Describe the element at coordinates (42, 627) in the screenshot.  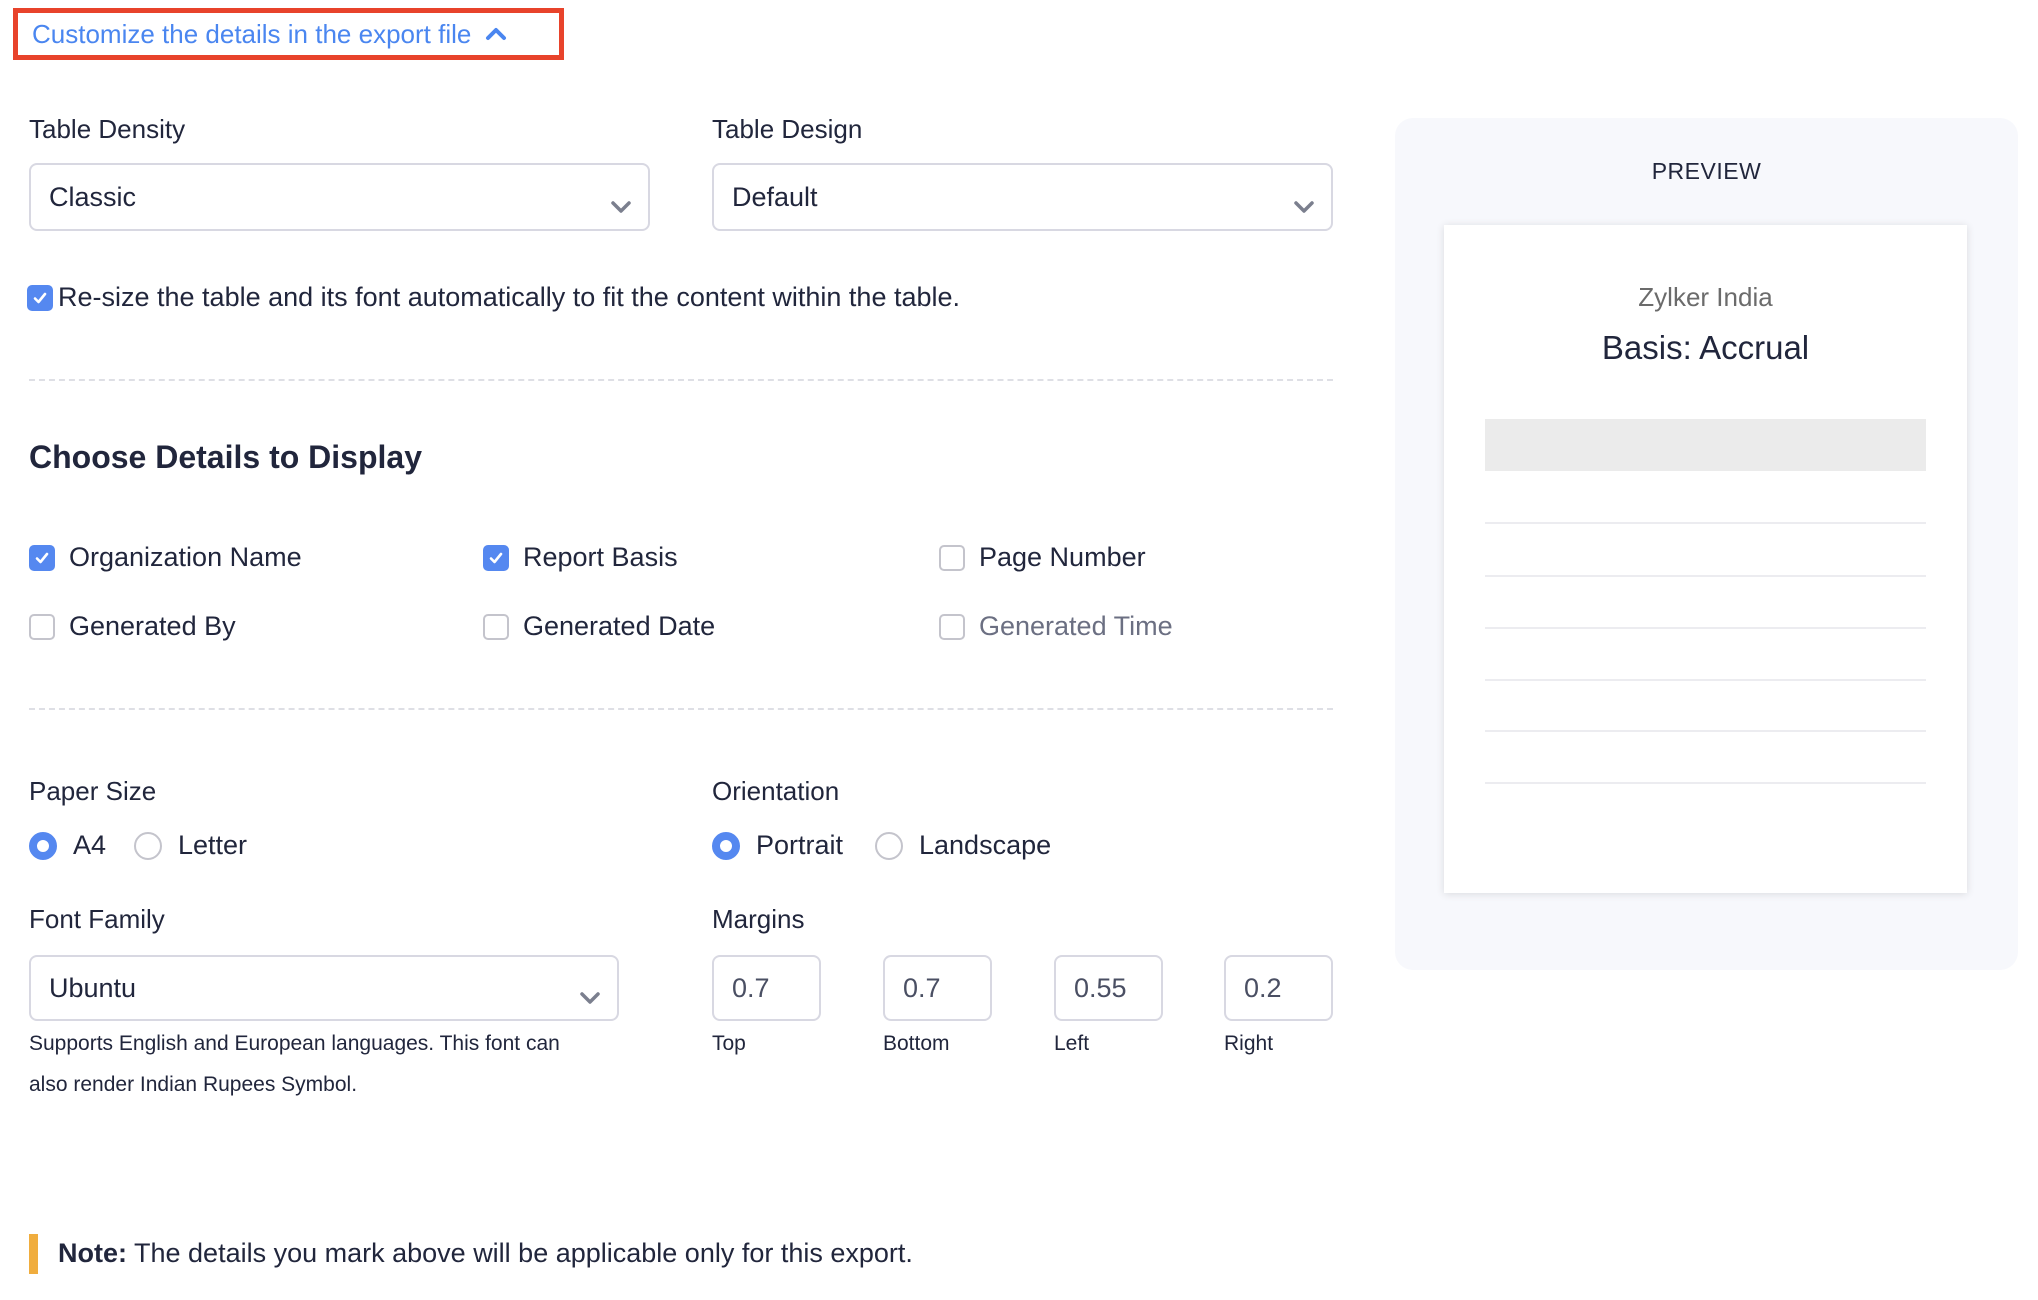
I see `generated-by-checkbox` at that location.